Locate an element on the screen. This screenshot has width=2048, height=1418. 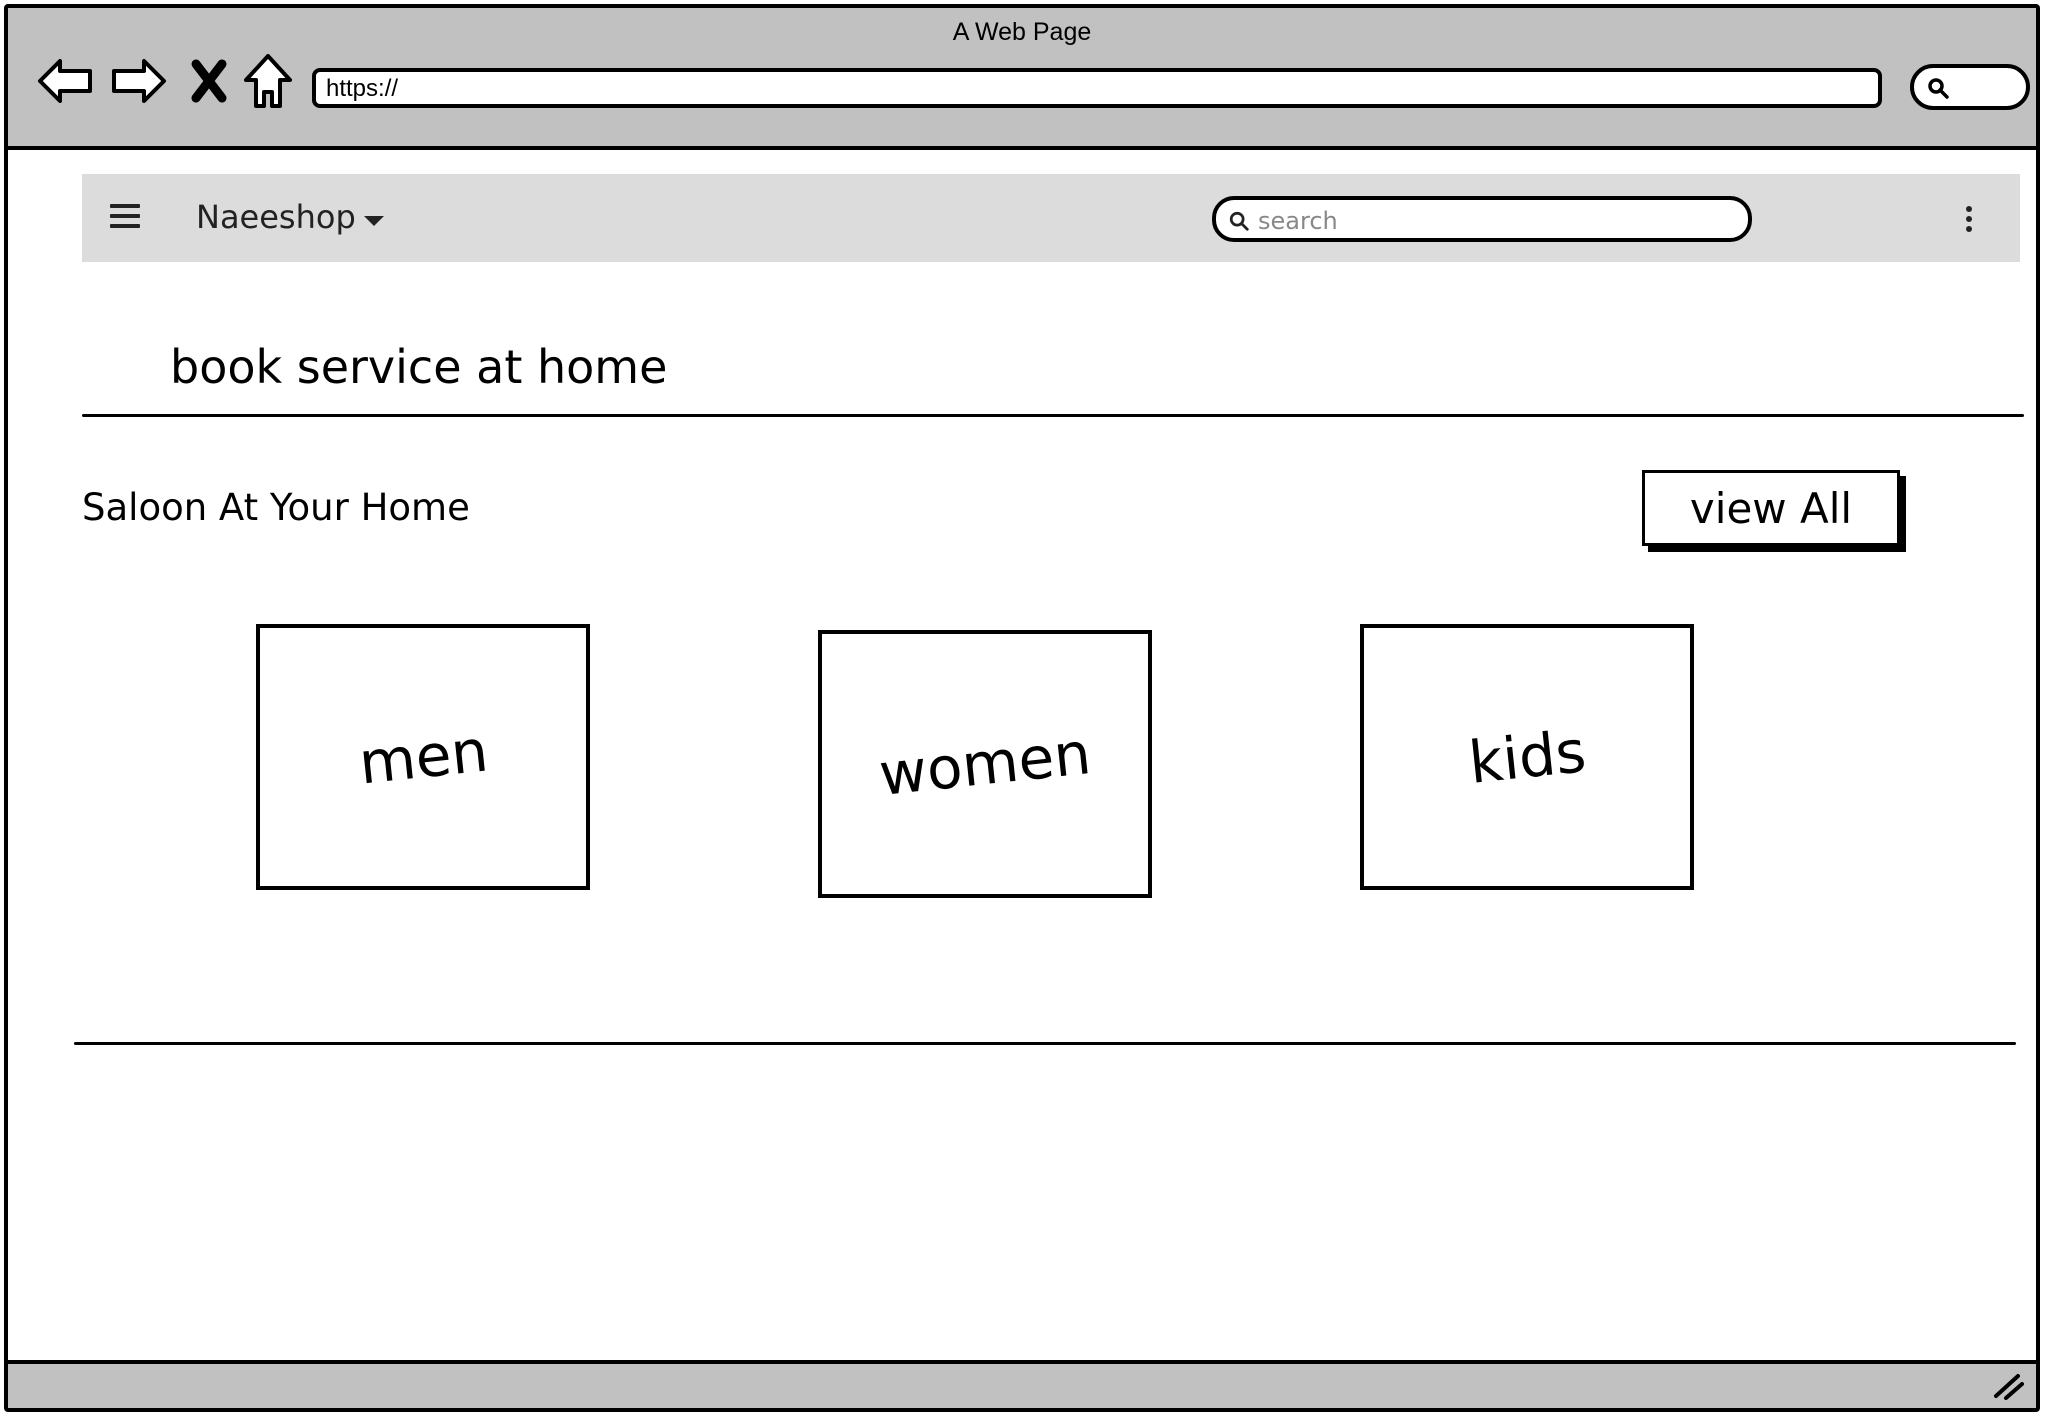
forward-arrow-icon is located at coordinates (139, 81).